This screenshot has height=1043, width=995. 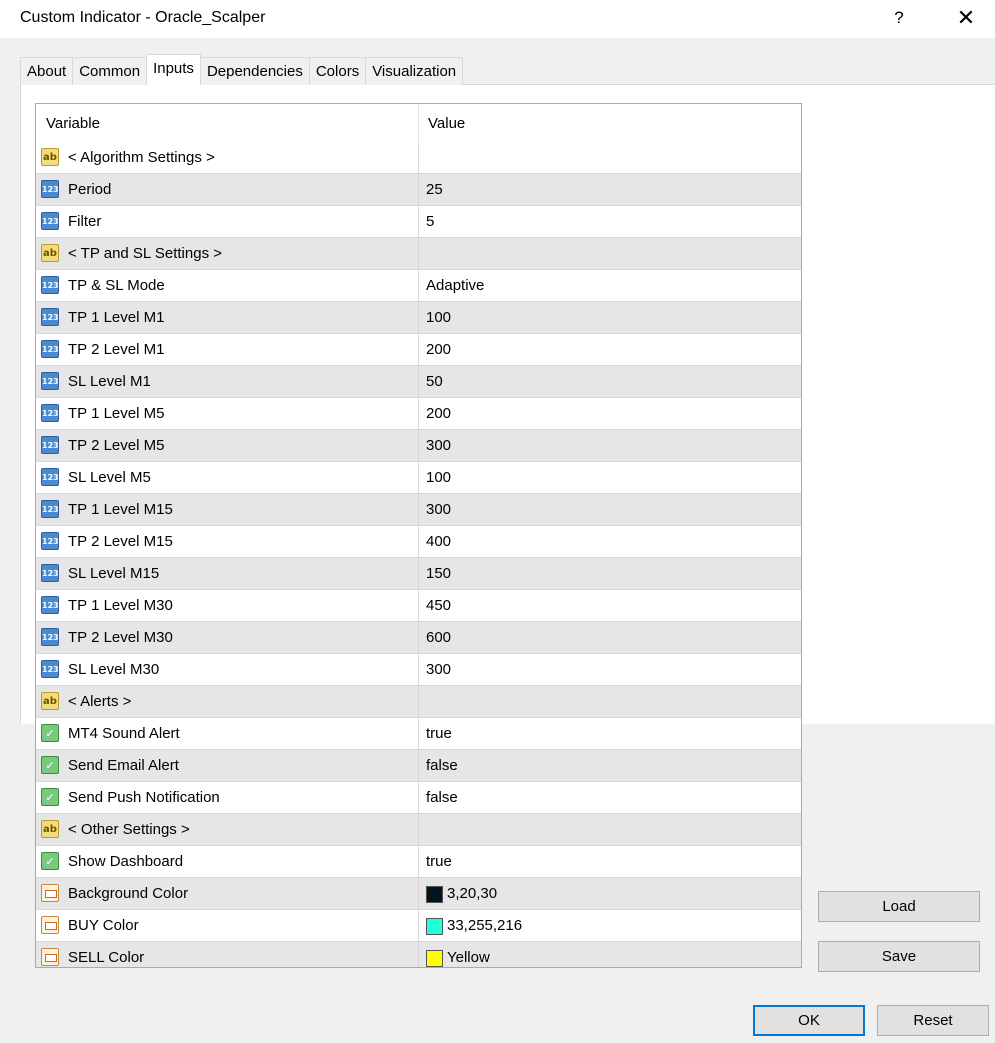 I want to click on table-row: 123 TP 2 Level M30 600, so click(x=418, y=638).